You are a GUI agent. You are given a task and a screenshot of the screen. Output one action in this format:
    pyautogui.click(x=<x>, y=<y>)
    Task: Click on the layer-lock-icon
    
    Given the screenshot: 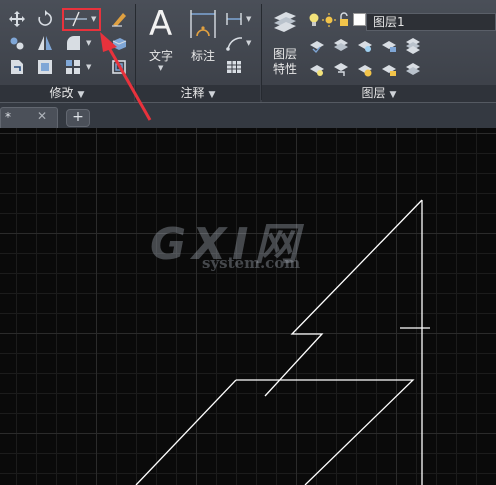 What is the action you would take?
    pyautogui.click(x=344, y=20)
    